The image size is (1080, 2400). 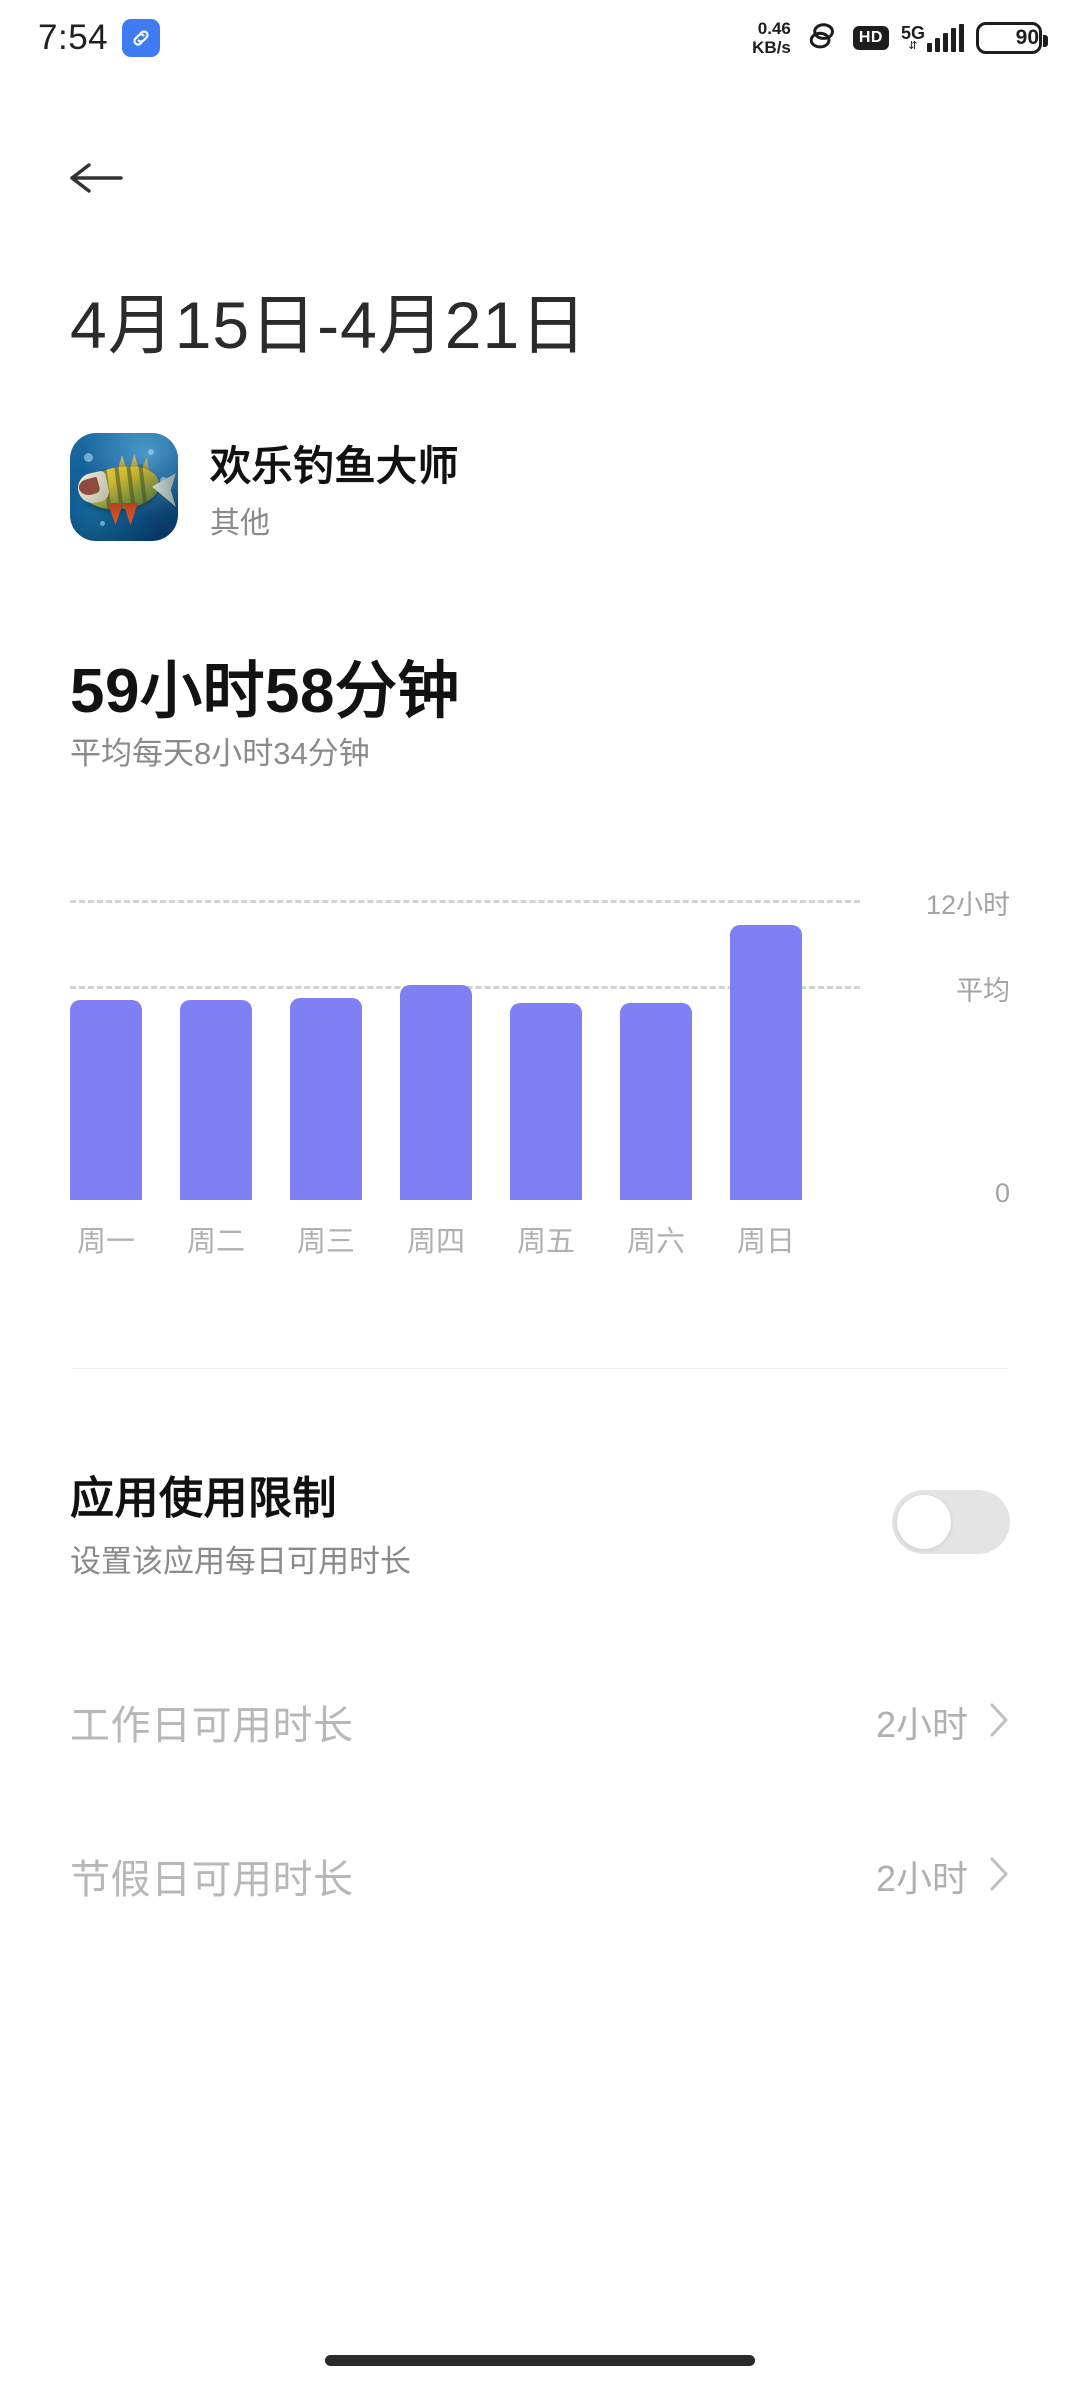 I want to click on status-bar: 7:54 0.46 KB/s HD 5G ⇵ 90, so click(x=540, y=38).